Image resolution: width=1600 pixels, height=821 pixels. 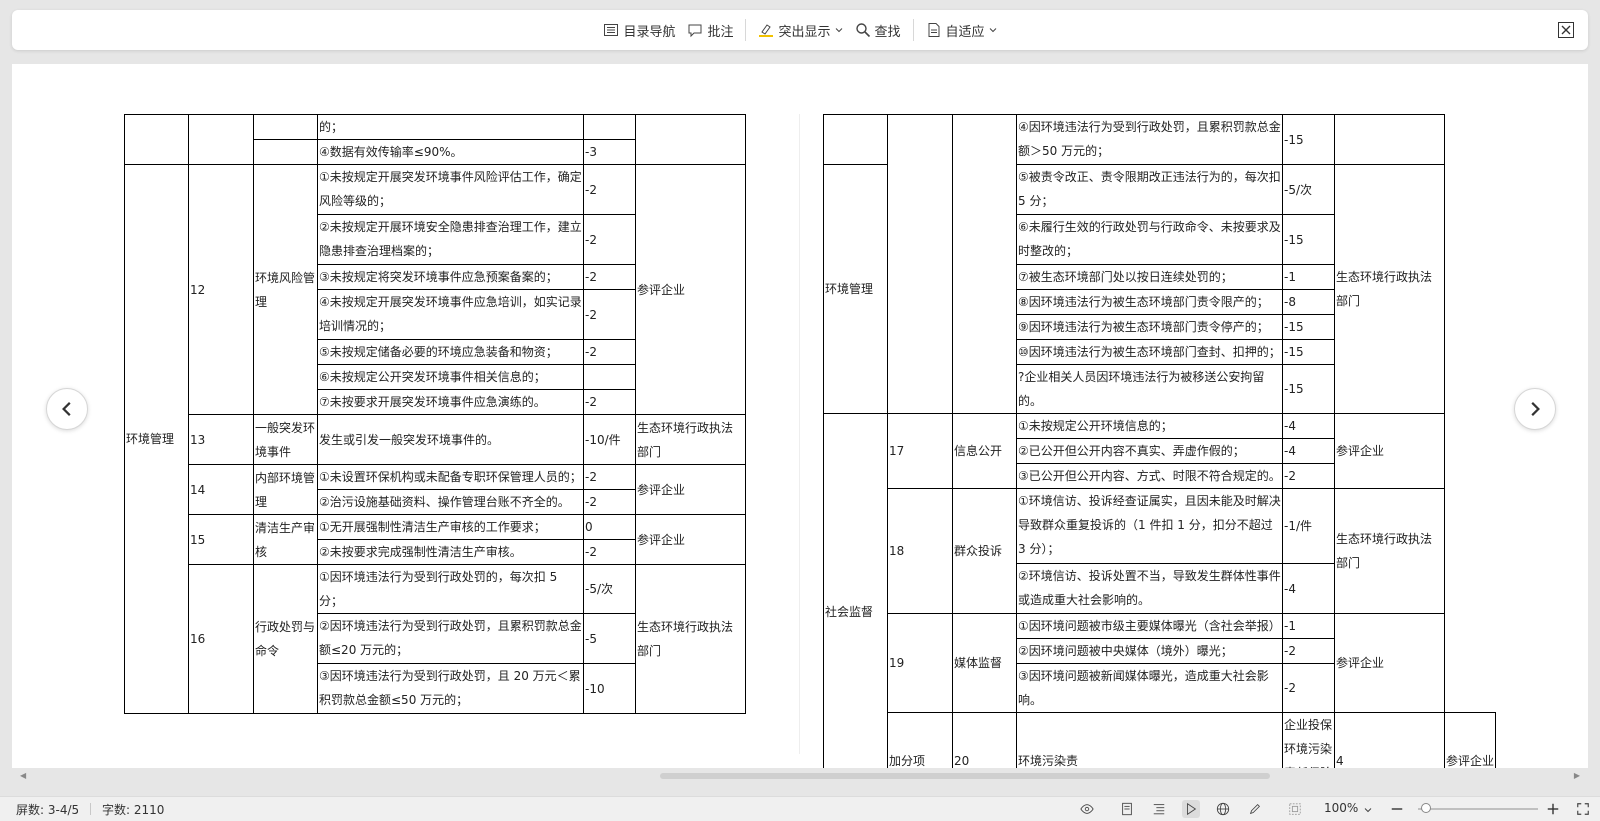 What do you see at coordinates (1149, 139) in the screenshot?
I see `item-content: ④因环境违法行为受到行政处罚，且累积罚款总金额＞50 万元的；` at bounding box center [1149, 139].